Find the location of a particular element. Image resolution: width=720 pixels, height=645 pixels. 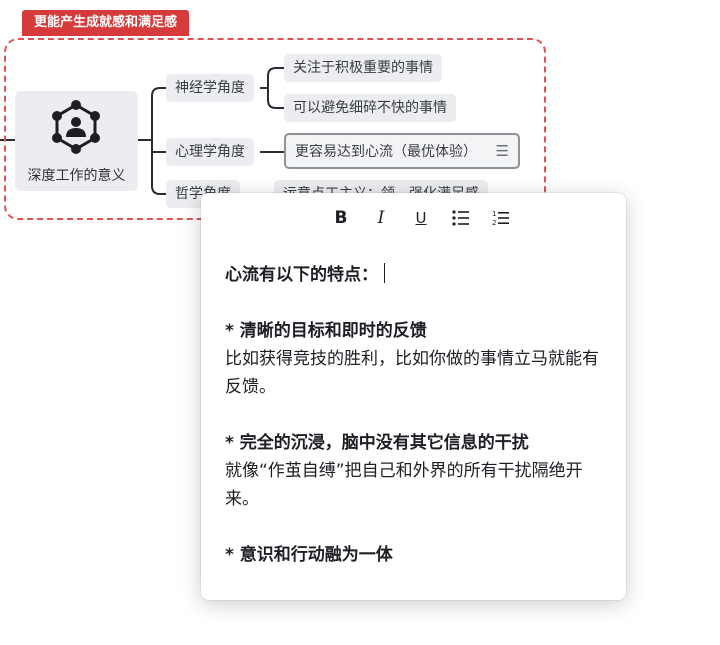

svg-text: 2 is located at coordinates (494, 223).